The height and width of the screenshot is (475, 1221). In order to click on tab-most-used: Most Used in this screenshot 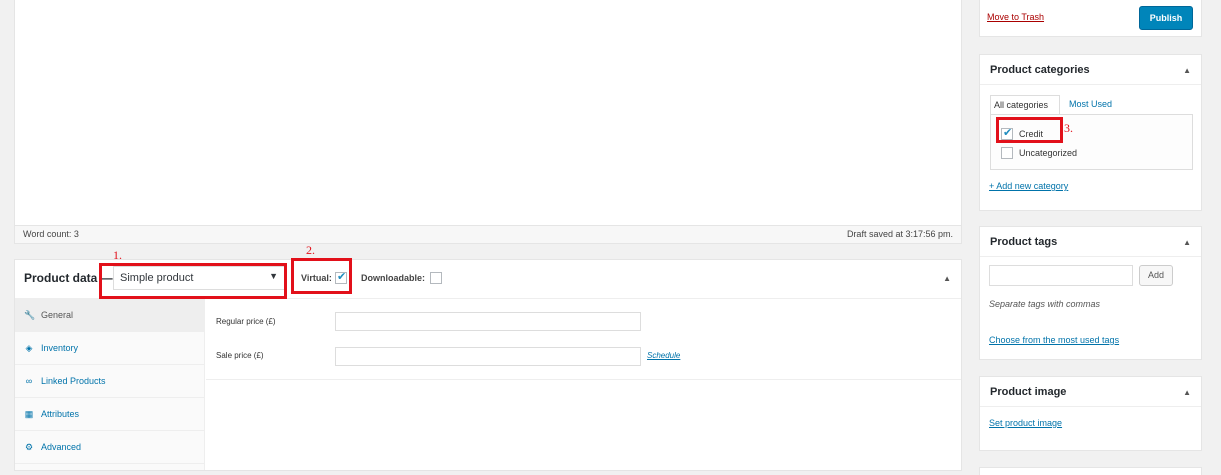, I will do `click(1090, 104)`.